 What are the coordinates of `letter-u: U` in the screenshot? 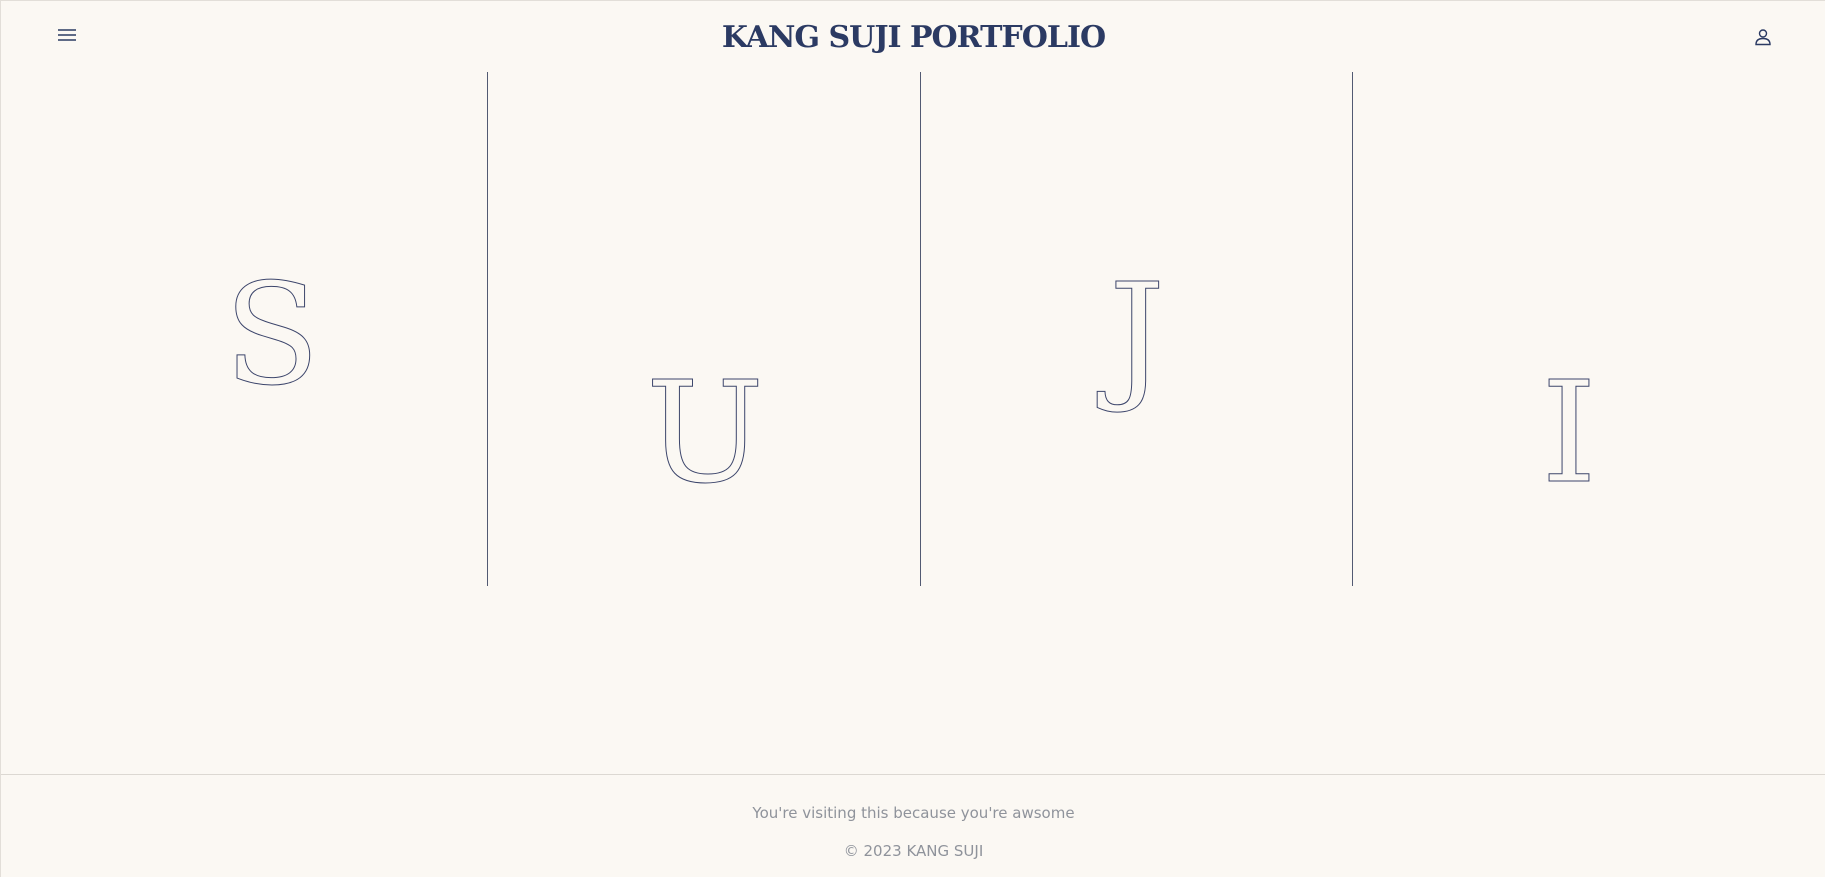 It's located at (705, 433).